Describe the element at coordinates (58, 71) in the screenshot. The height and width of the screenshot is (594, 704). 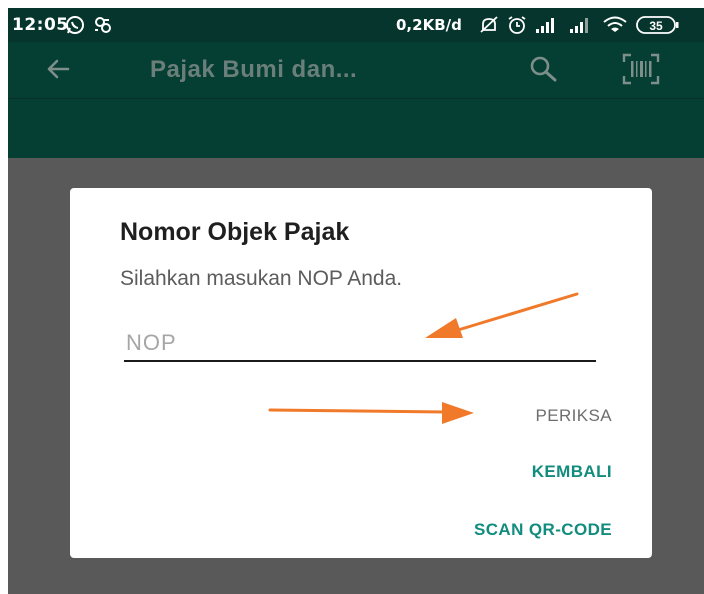
I see `arrow-left-icon` at that location.